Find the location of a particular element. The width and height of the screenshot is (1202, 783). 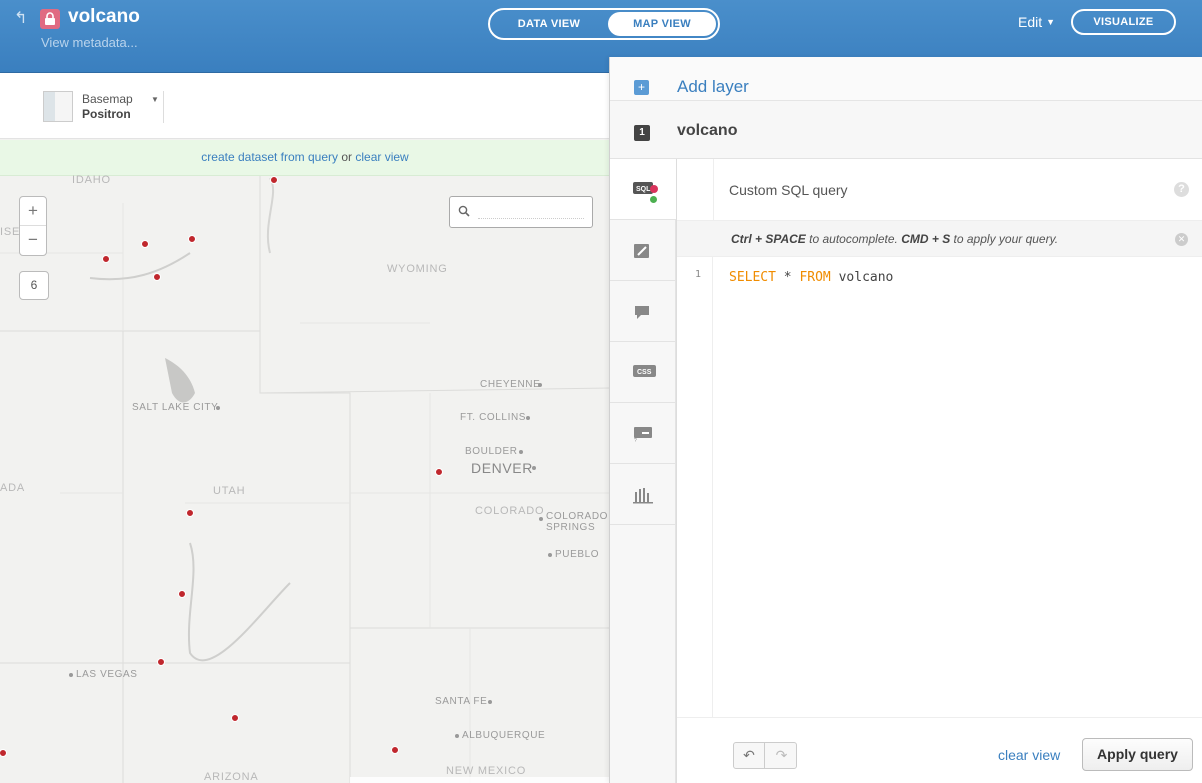

lock-icon is located at coordinates (50, 19).